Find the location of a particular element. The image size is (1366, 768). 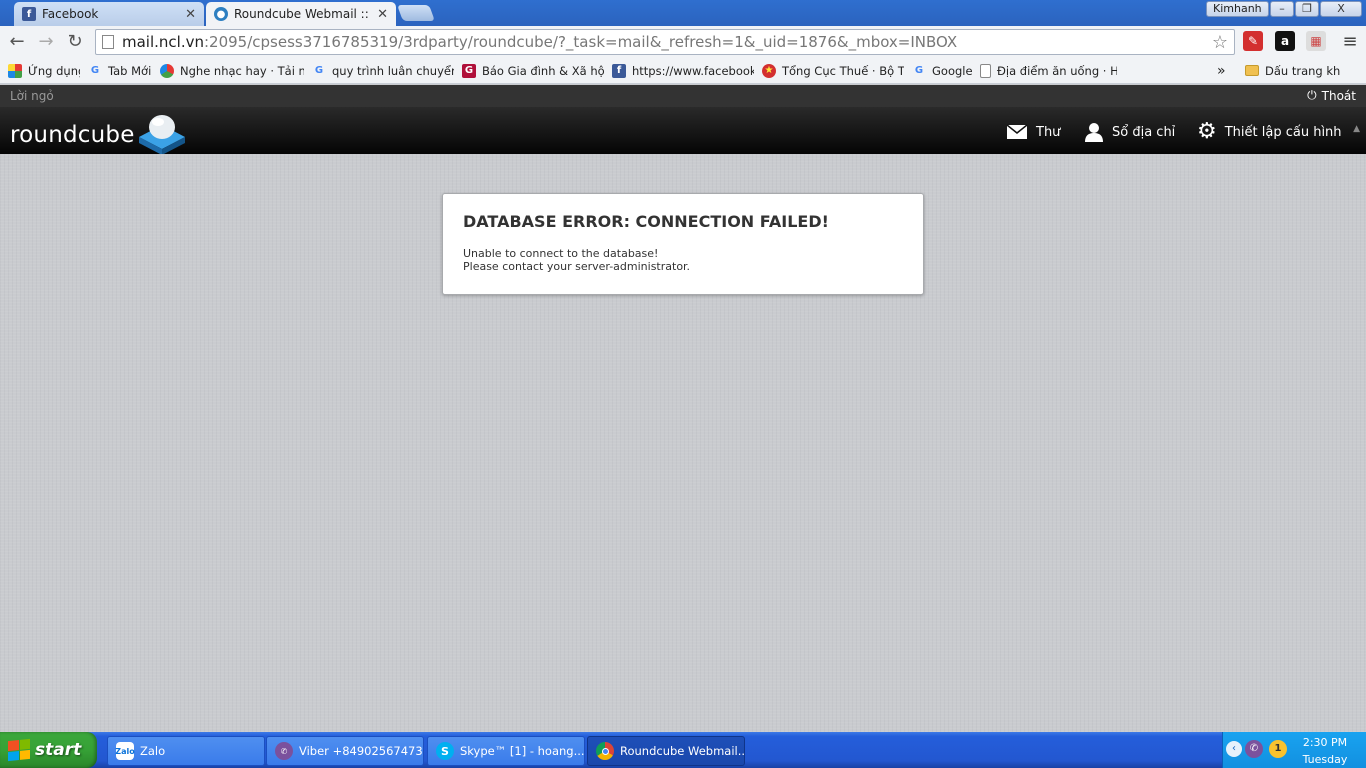

reload-icon: ↻ is located at coordinates (75, 42).